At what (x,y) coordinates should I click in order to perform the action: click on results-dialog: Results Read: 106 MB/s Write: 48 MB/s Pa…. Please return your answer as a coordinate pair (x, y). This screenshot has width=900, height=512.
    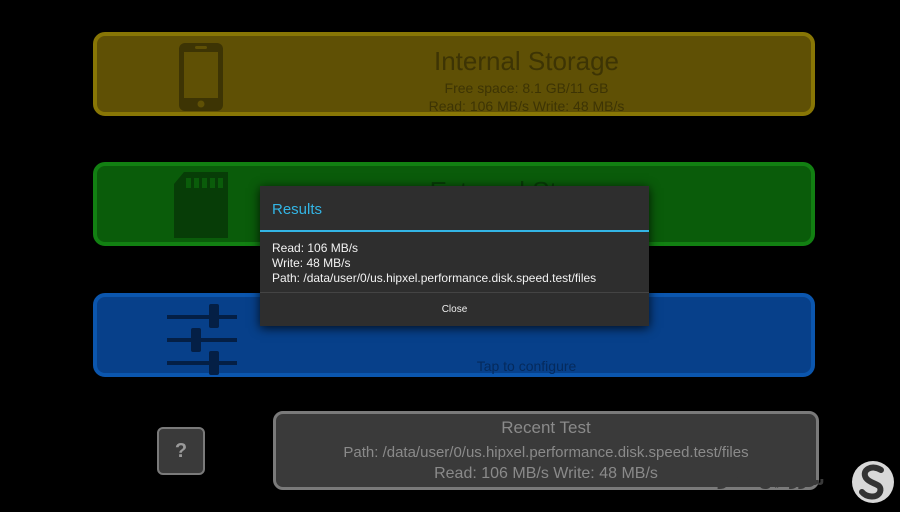
    Looking at the image, I should click on (454, 256).